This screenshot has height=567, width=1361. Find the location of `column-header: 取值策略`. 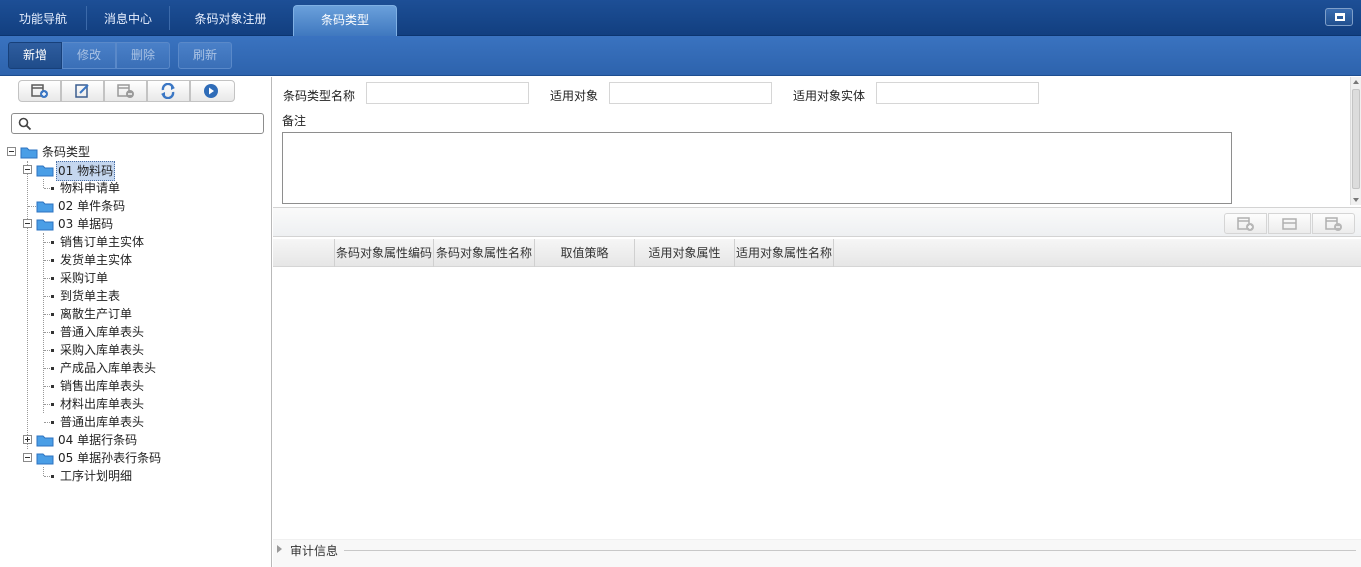

column-header: 取值策略 is located at coordinates (585, 253).